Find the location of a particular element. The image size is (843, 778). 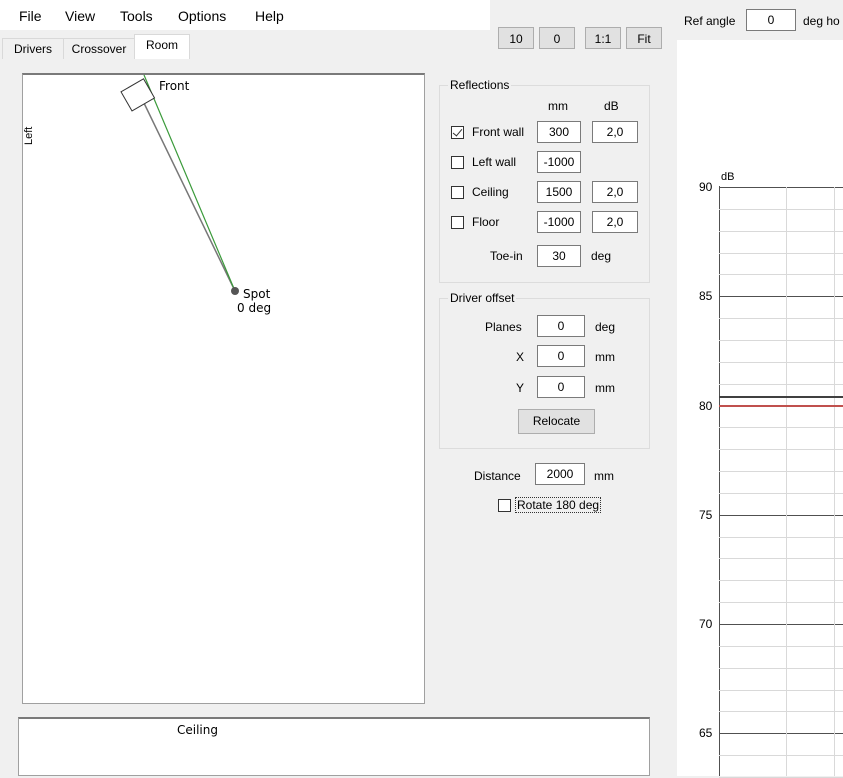

spot-angle-label: 0 deg is located at coordinates (254, 308).